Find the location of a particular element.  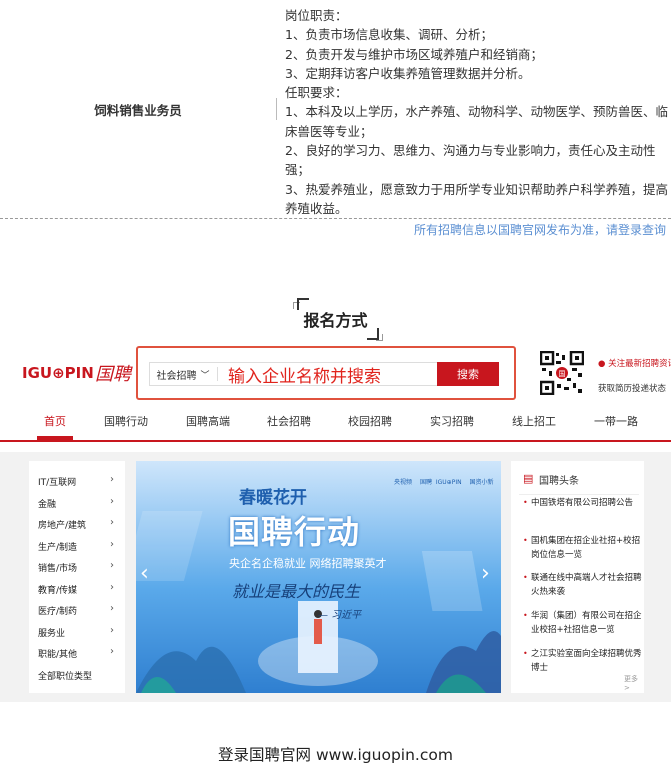

news-divider is located at coordinates (579, 494).